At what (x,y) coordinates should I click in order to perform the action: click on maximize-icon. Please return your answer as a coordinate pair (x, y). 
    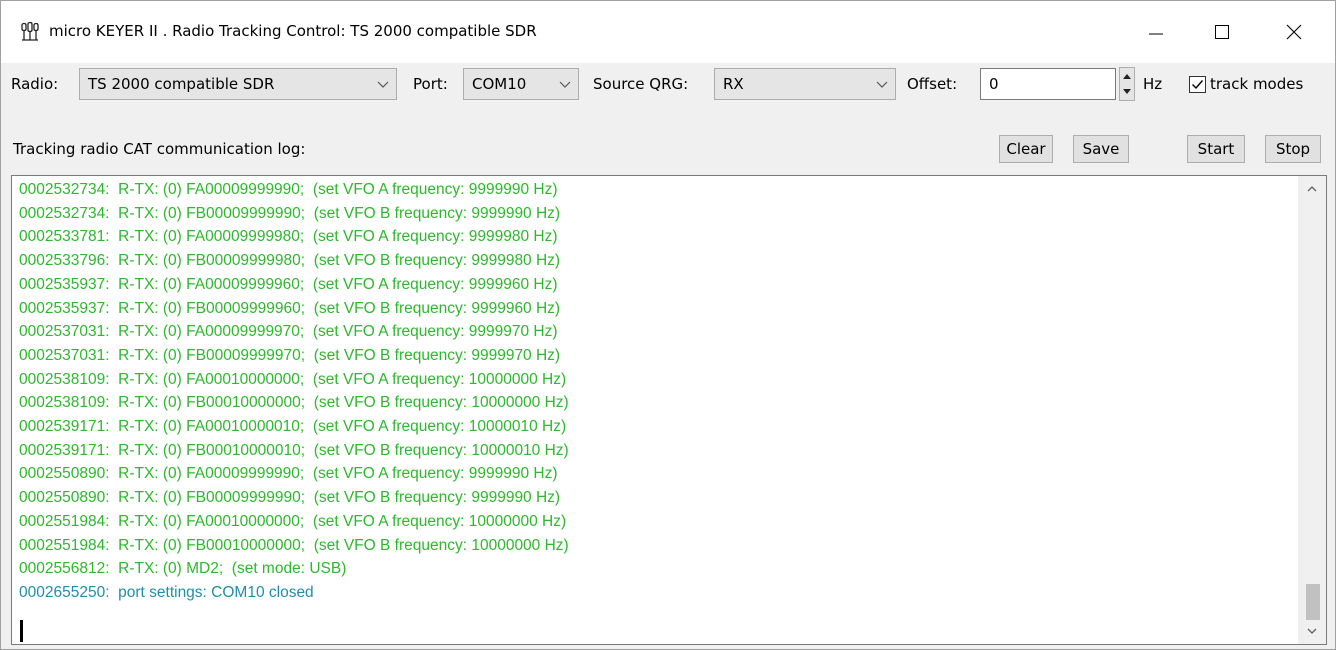
    Looking at the image, I should click on (1222, 32).